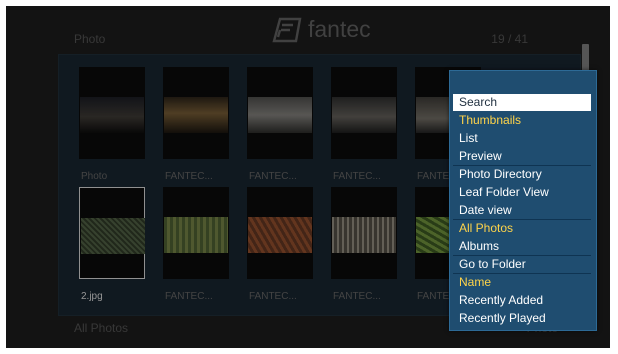 This screenshot has height=354, width=618. What do you see at coordinates (522, 210) in the screenshot?
I see `menu-item-date-view: Date view` at bounding box center [522, 210].